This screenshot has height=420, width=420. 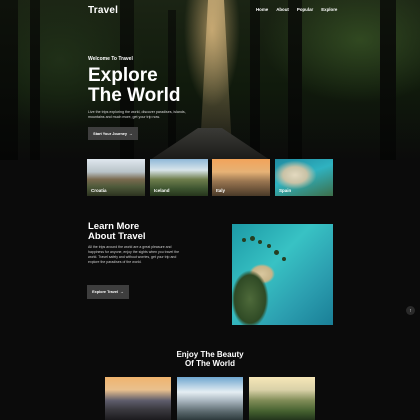 I want to click on explore-travel-label: Explore Travel, so click(x=105, y=292).